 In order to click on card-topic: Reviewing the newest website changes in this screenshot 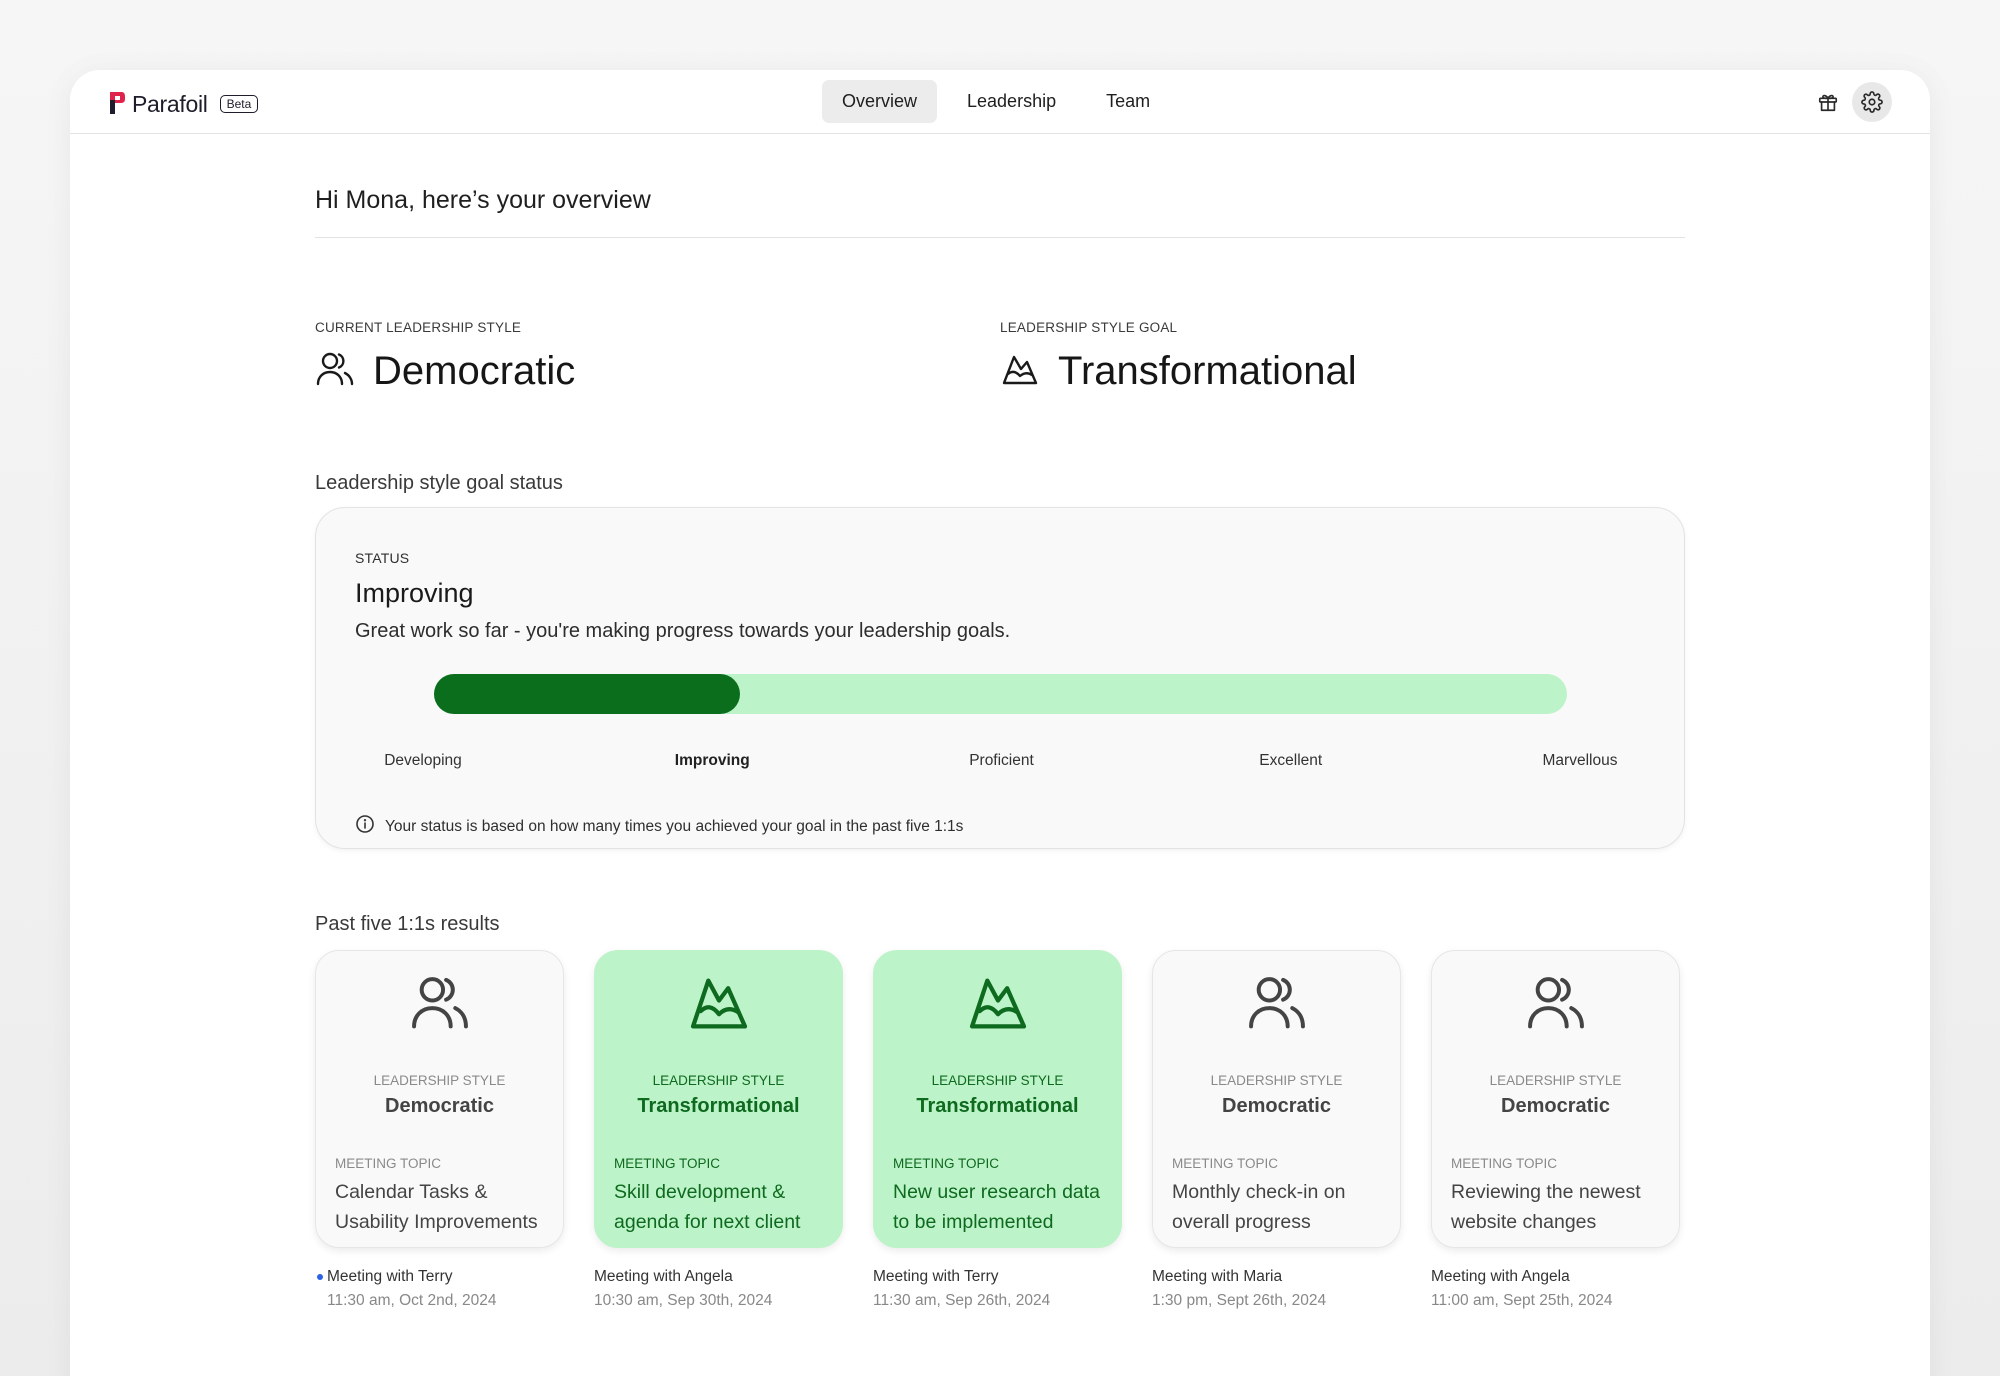, I will do `click(1546, 1207)`.